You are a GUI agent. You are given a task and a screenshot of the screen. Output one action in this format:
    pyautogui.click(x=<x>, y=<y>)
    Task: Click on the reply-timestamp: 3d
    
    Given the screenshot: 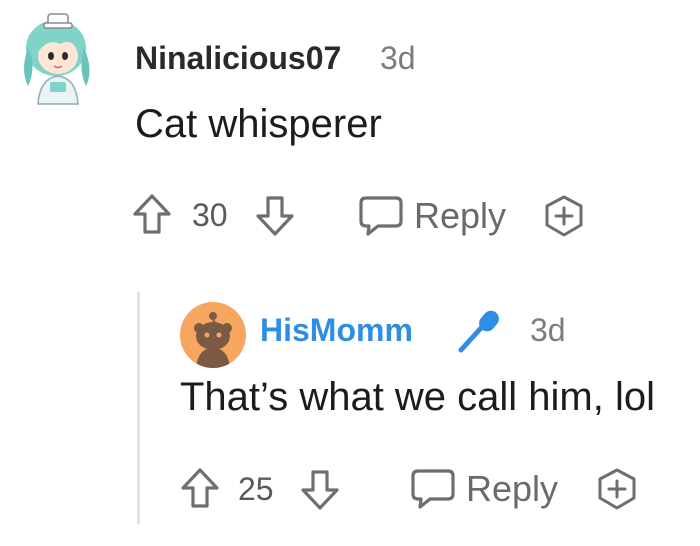 What is the action you would take?
    pyautogui.click(x=548, y=330)
    